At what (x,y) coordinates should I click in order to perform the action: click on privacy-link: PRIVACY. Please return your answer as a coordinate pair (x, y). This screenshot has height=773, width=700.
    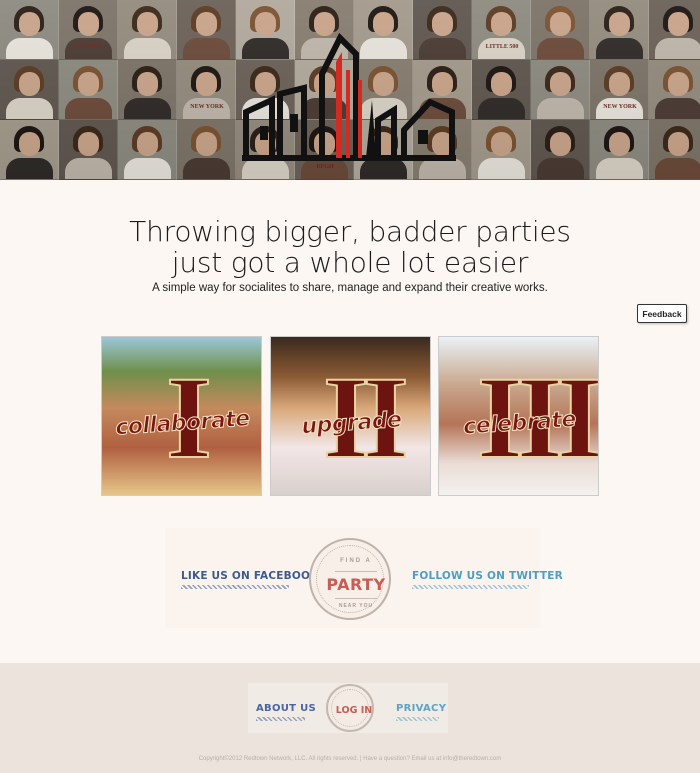
    Looking at the image, I should click on (421, 708).